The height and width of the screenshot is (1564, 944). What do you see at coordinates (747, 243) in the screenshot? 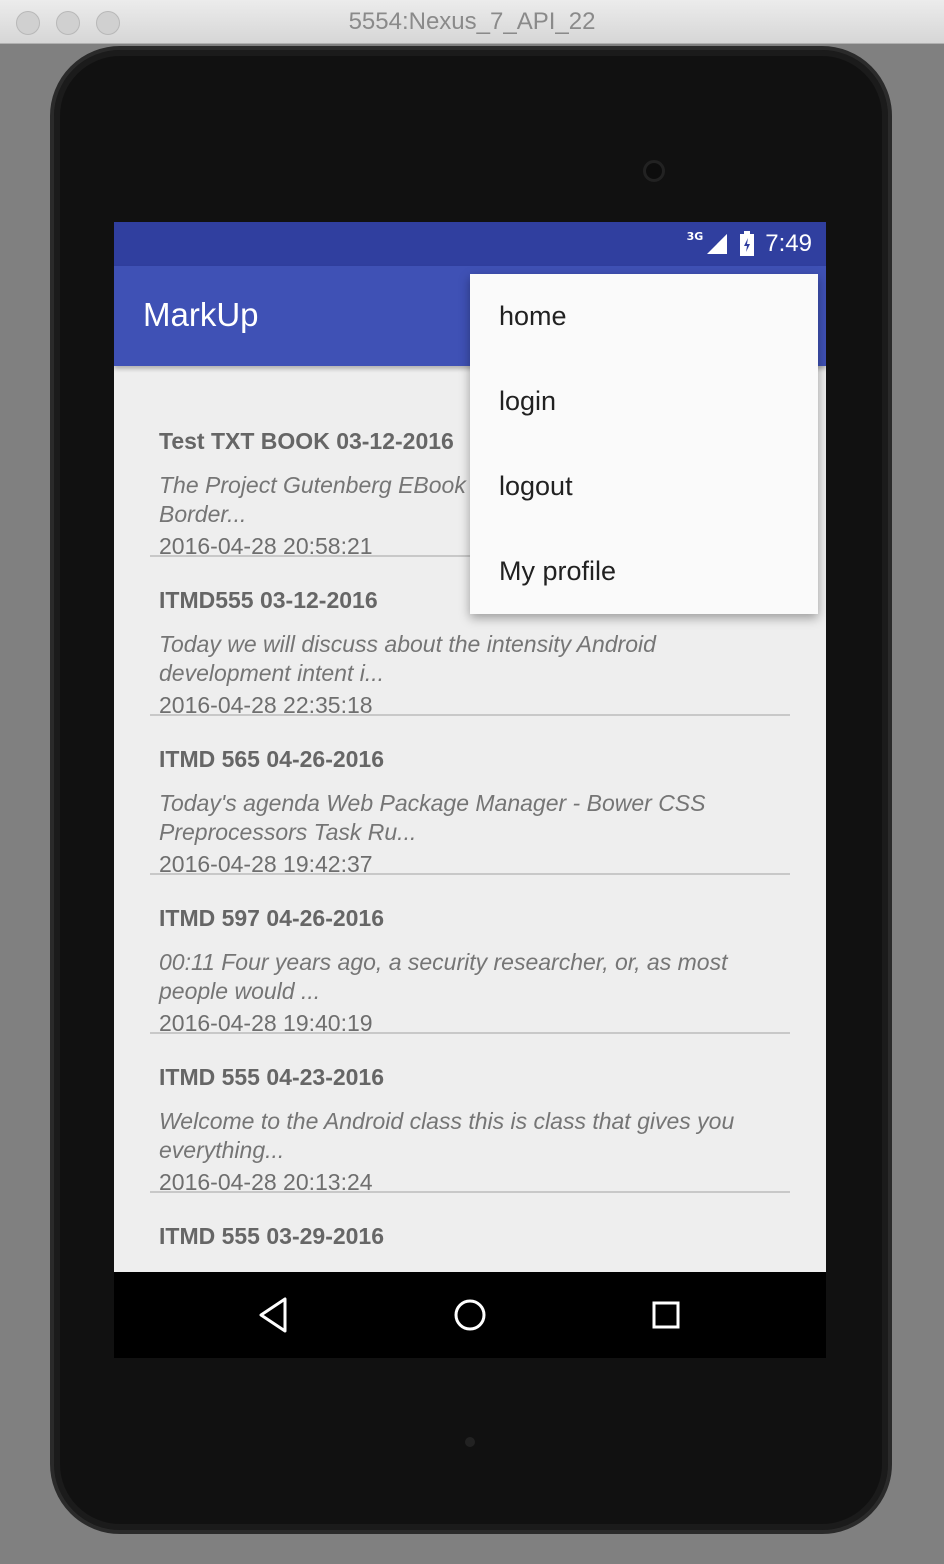
I see `battery-icon` at bounding box center [747, 243].